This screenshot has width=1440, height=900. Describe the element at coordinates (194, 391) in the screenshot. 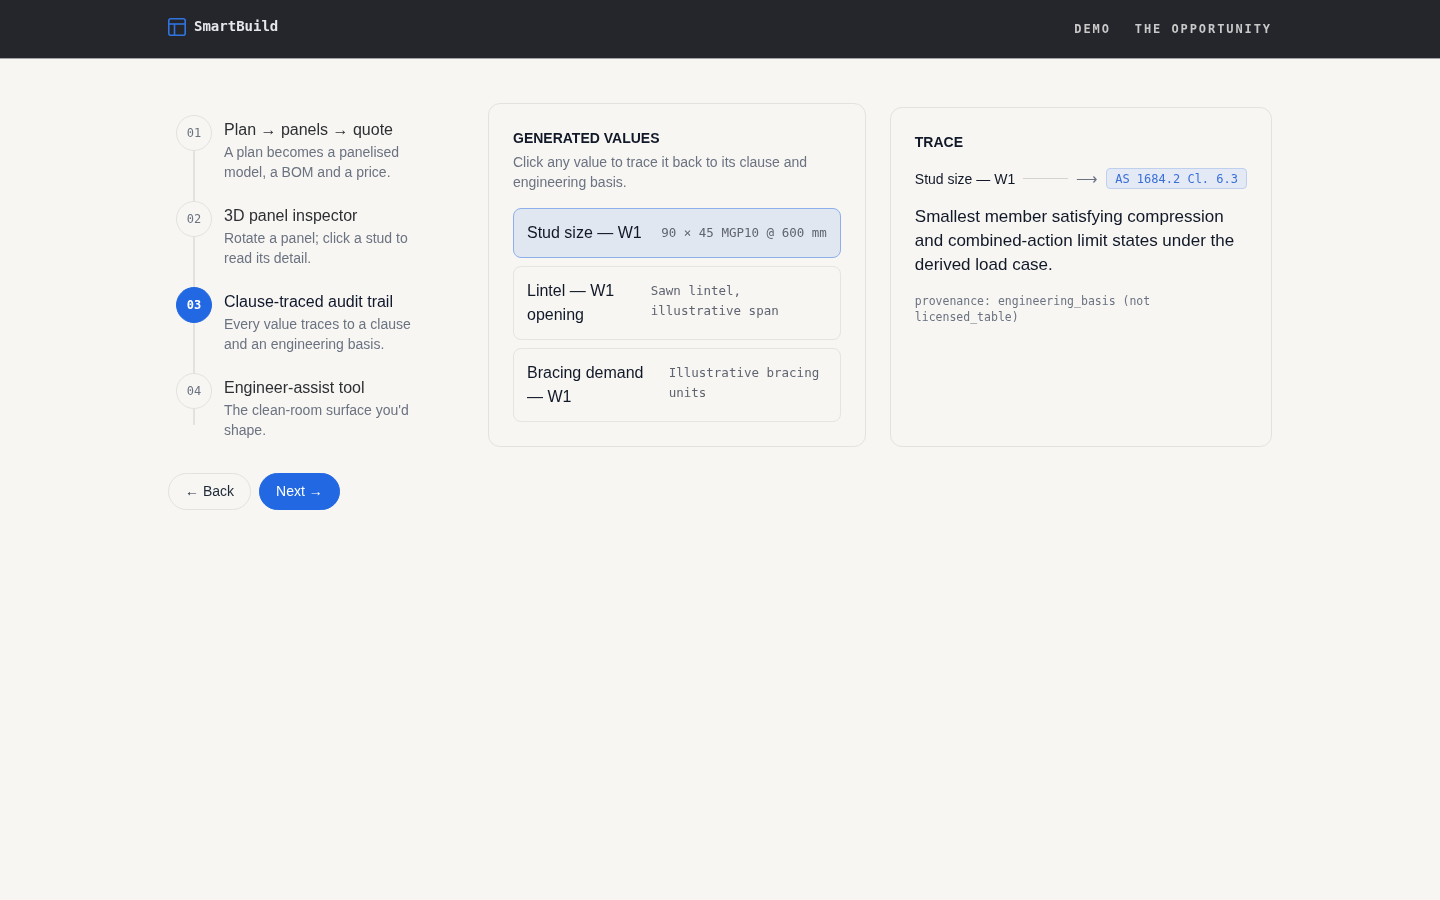

I see `step-number: 04` at that location.